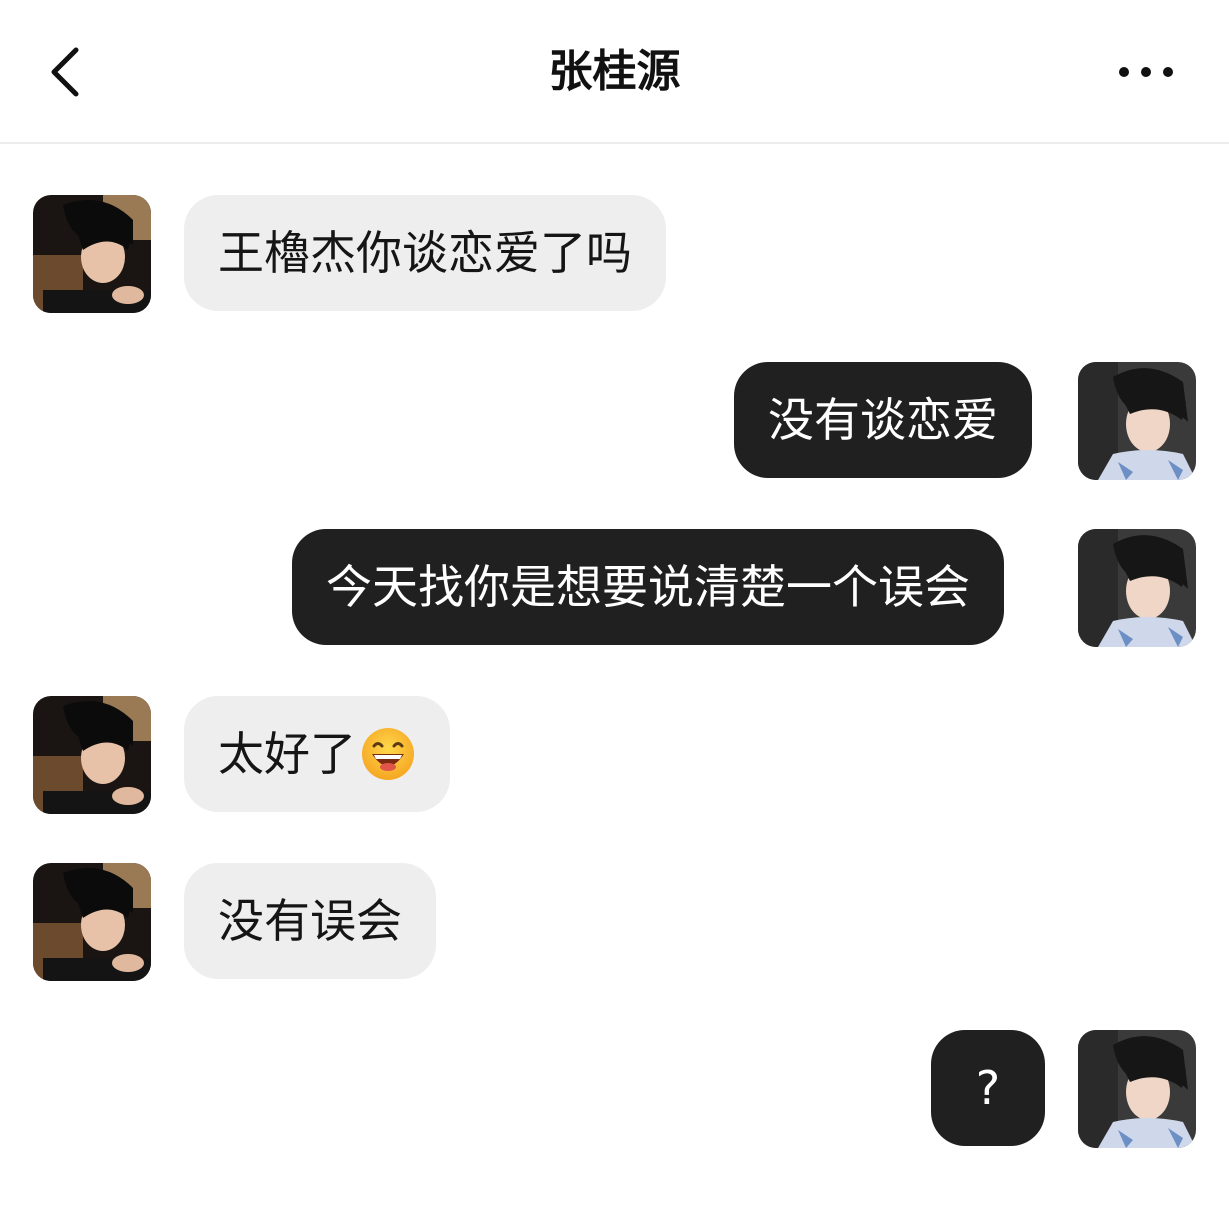 The width and height of the screenshot is (1229, 1230). What do you see at coordinates (287, 754) in the screenshot?
I see `message-text: 太好了` at bounding box center [287, 754].